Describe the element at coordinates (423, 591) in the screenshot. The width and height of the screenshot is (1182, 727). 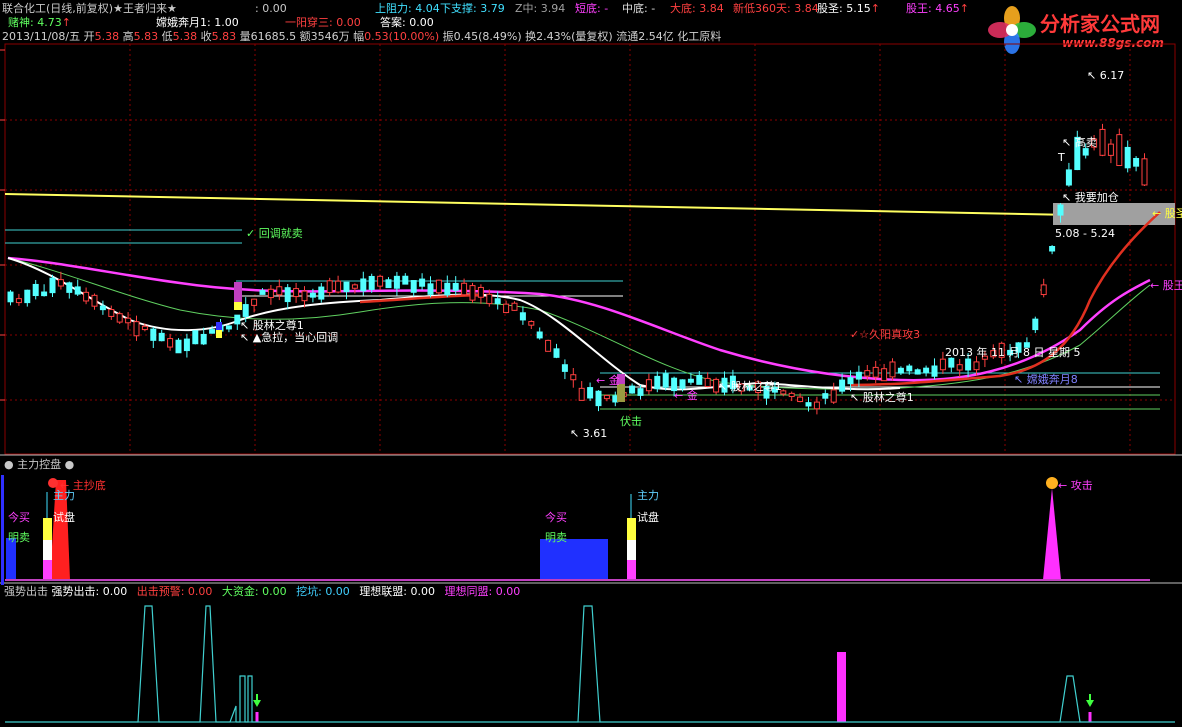
I see `lx-num: 0.00` at that location.